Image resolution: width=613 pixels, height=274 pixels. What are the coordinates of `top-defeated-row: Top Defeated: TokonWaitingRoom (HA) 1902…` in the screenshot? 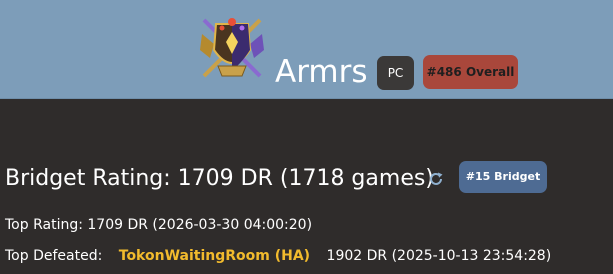 It's located at (278, 256).